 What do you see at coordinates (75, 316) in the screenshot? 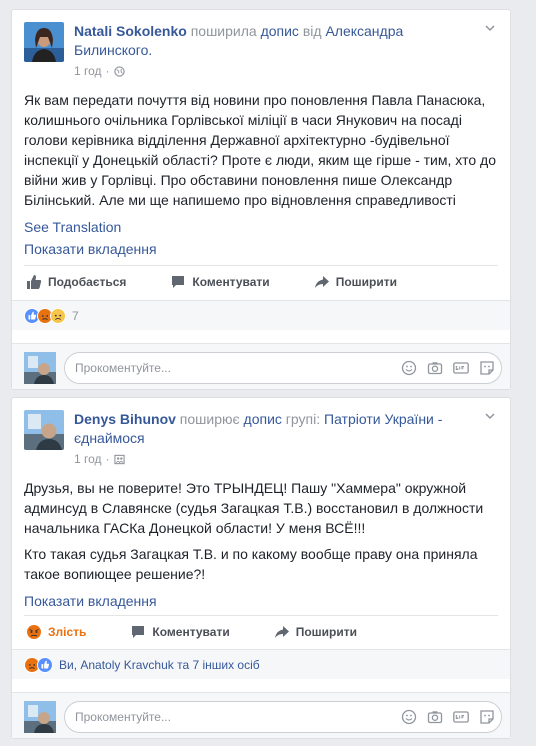
I see `reaction-count: 7` at bounding box center [75, 316].